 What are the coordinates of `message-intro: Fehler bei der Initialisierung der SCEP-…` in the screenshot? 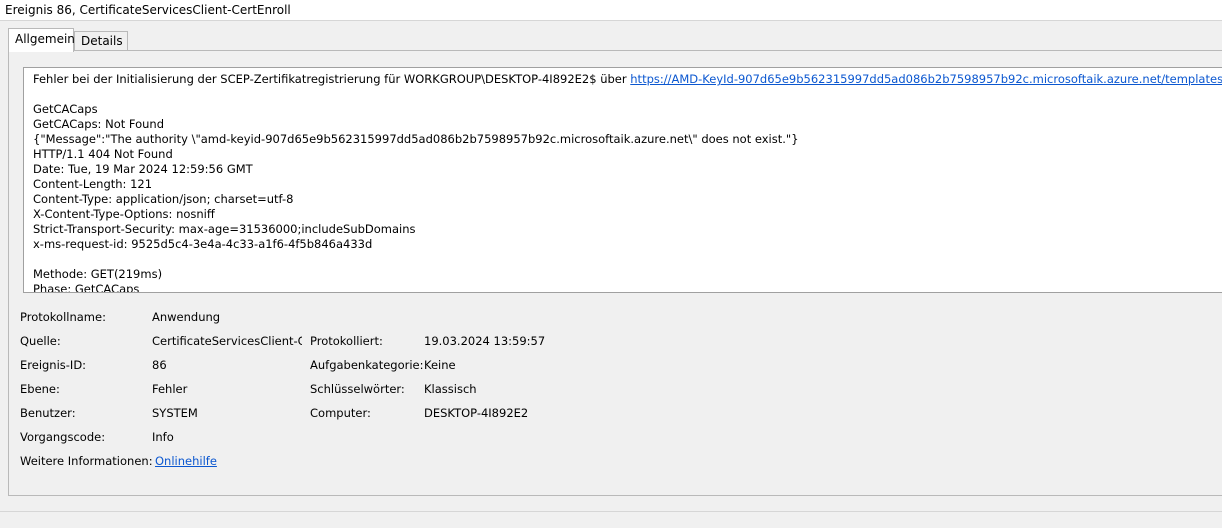 It's located at (332, 79).